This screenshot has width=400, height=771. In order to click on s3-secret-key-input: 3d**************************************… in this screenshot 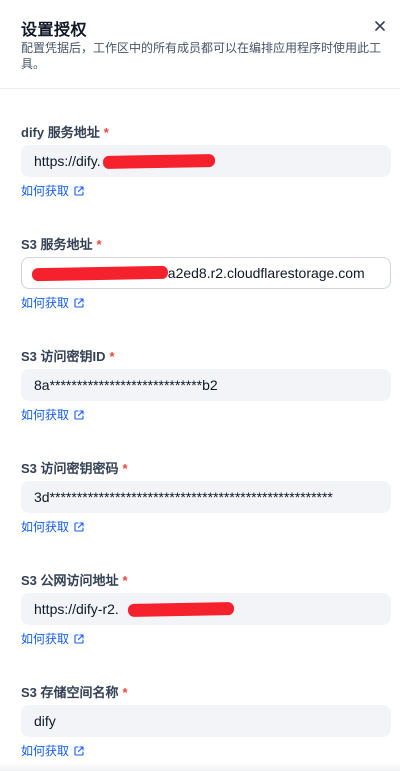, I will do `click(206, 497)`.